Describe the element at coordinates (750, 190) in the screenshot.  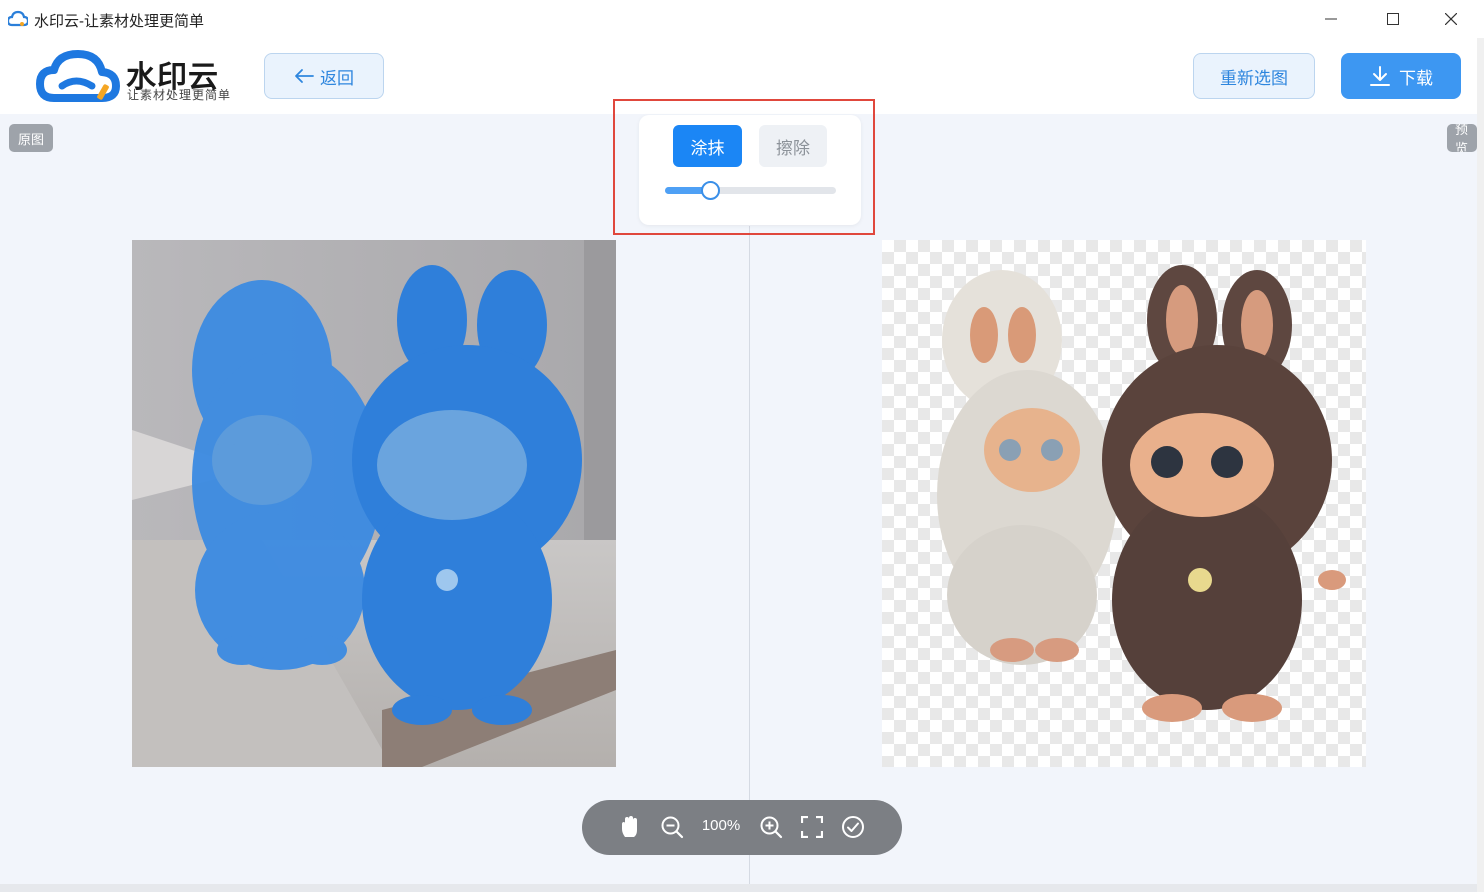
I see `brush-size-slider` at that location.